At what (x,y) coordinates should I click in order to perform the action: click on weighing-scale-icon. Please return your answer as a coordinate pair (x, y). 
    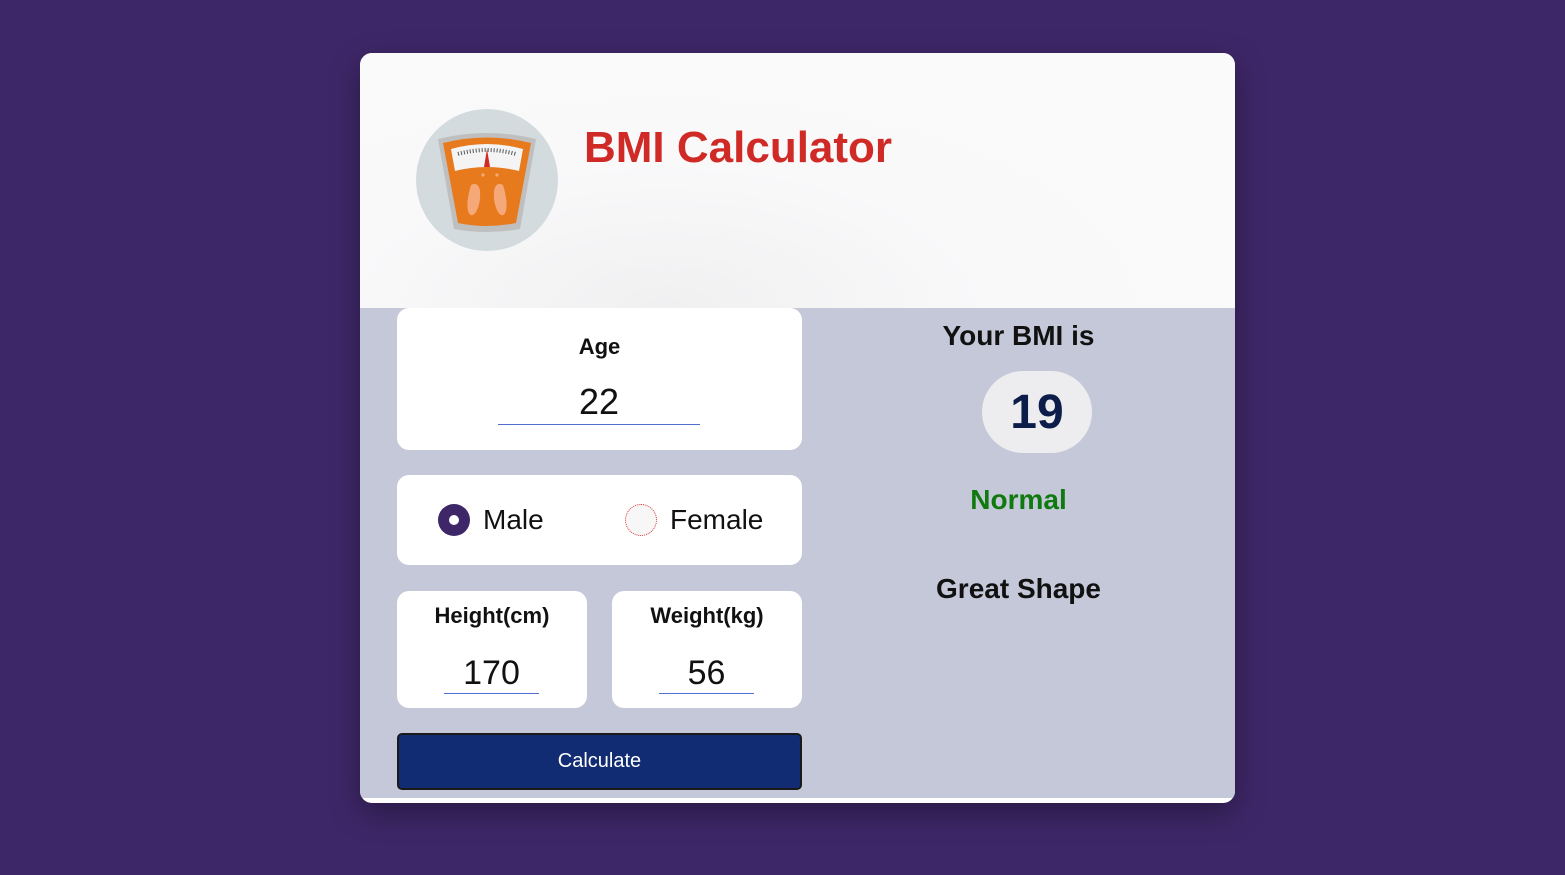
    Looking at the image, I should click on (487, 180).